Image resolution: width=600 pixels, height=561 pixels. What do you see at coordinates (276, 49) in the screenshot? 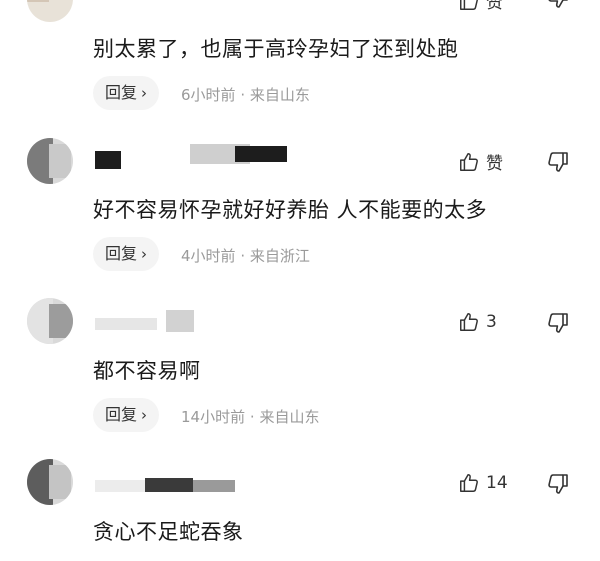
I see `comment-text: 别太累了，也属于高玲孕妇了还到处跑` at bounding box center [276, 49].